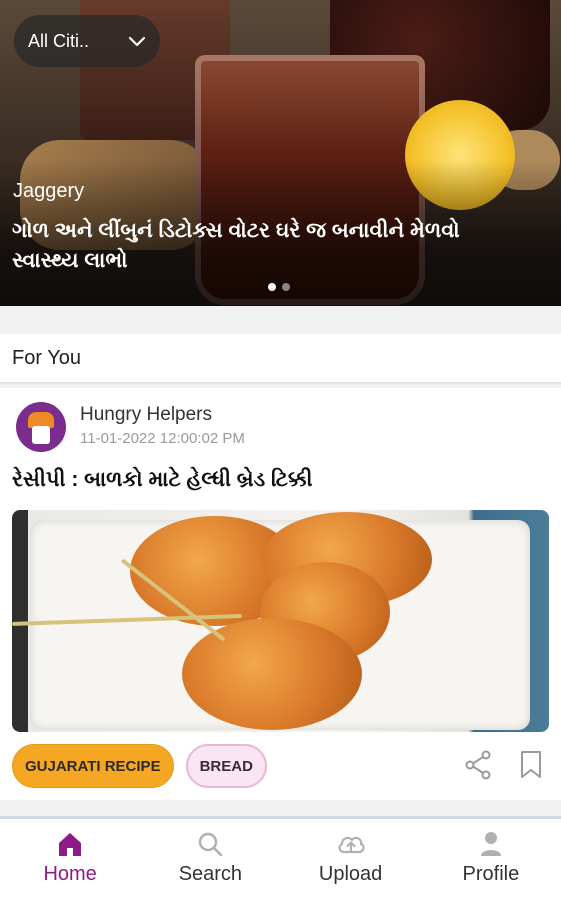 Image resolution: width=561 pixels, height=900 pixels. I want to click on cloud-upload-icon, so click(351, 845).